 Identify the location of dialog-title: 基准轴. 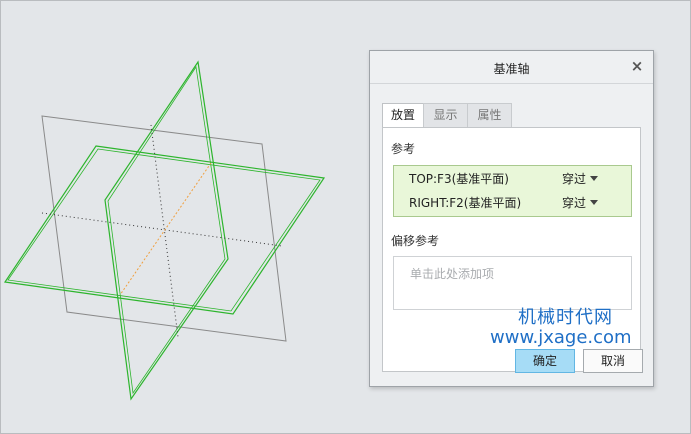
(511, 69).